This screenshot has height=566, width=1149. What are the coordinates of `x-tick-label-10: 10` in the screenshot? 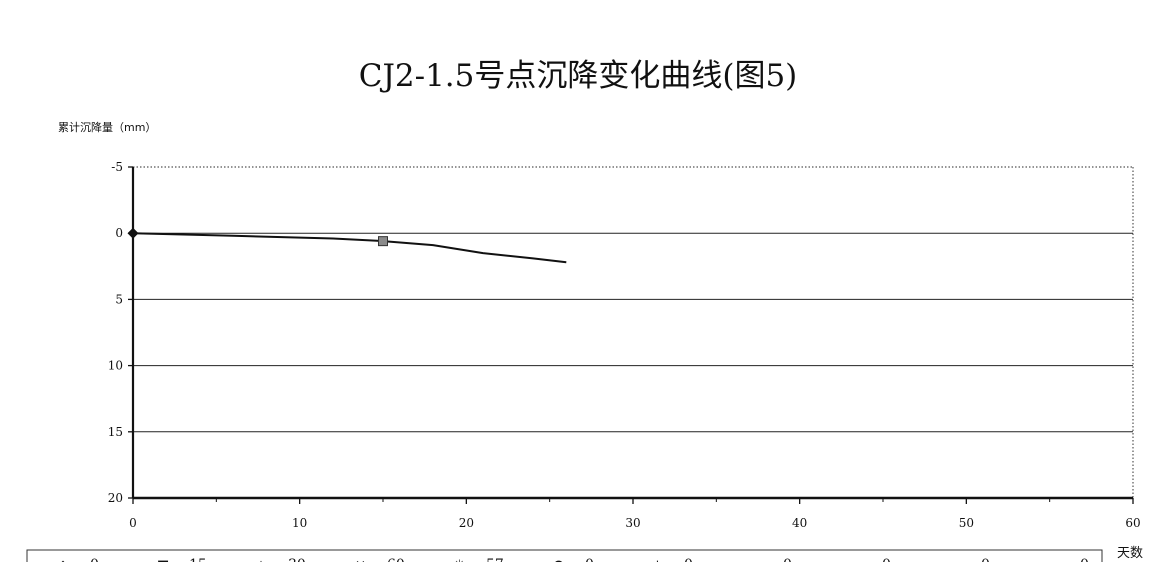 It's located at (299, 523).